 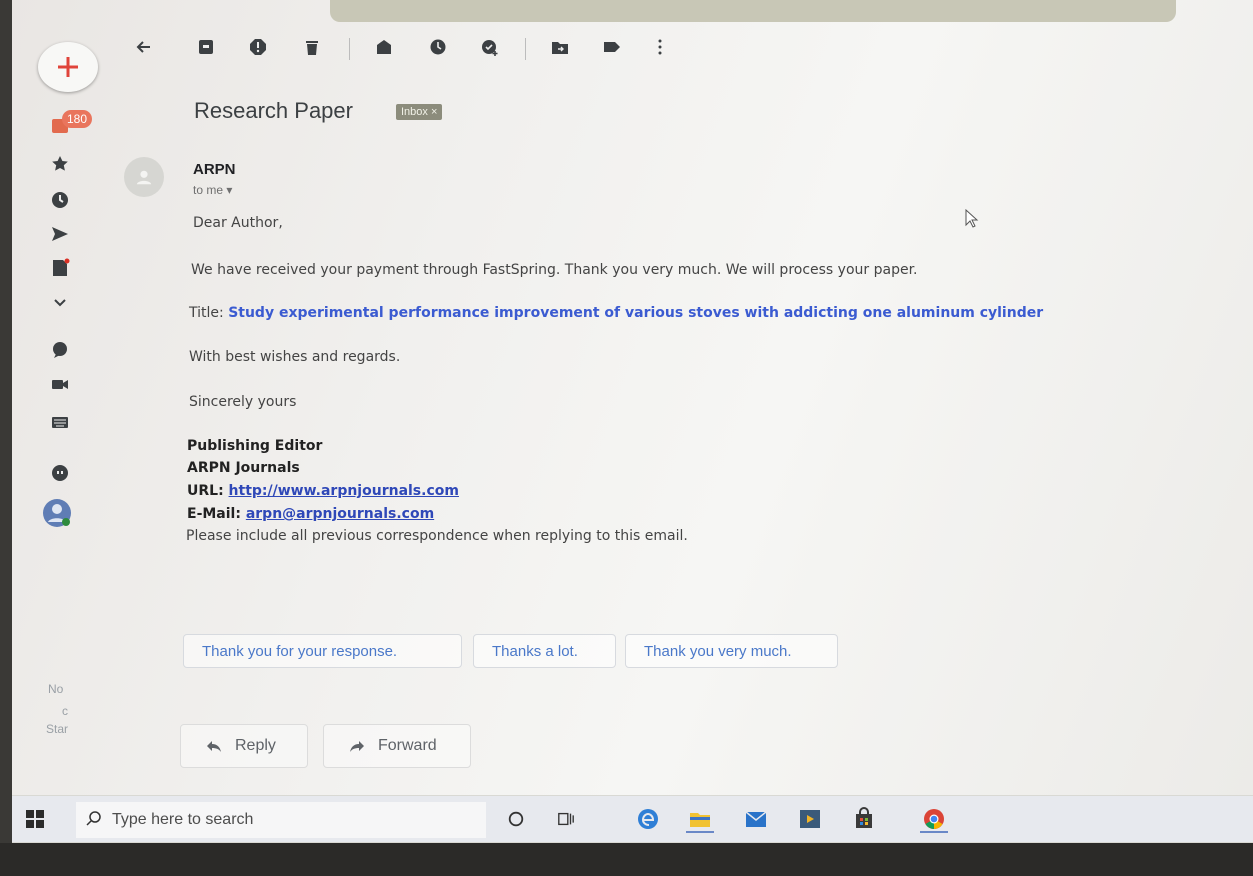 I want to click on sidebar-item-more, so click(x=60, y=302).